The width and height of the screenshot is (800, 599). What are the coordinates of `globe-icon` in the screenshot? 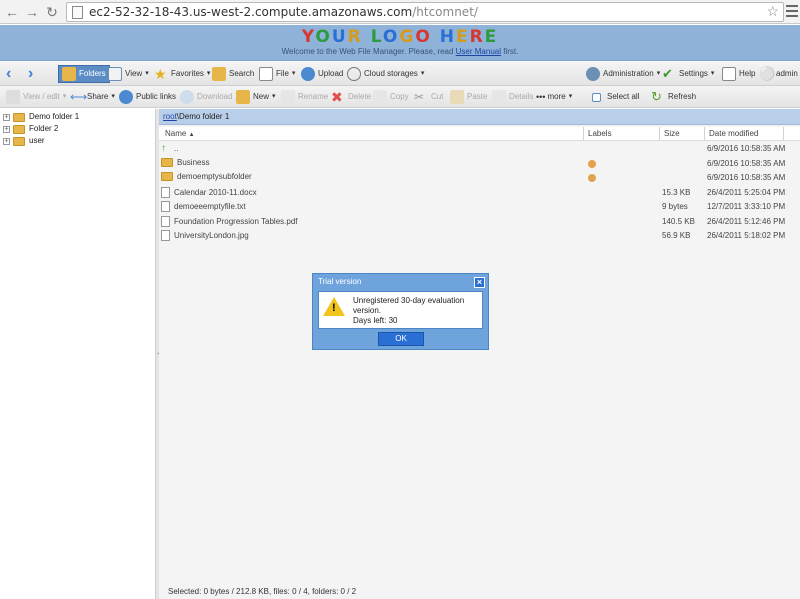 It's located at (126, 97).